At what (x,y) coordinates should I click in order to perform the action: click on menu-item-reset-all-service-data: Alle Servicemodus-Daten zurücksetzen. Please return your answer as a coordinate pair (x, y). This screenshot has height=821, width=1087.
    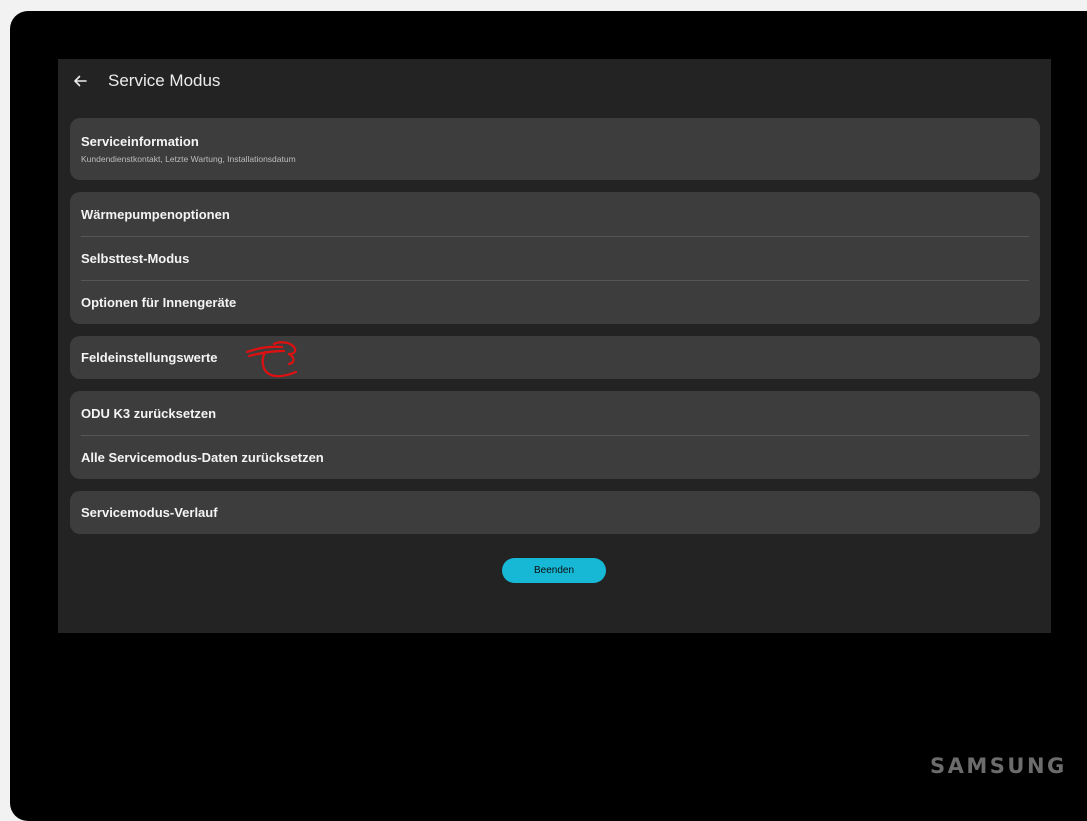
    Looking at the image, I should click on (555, 457).